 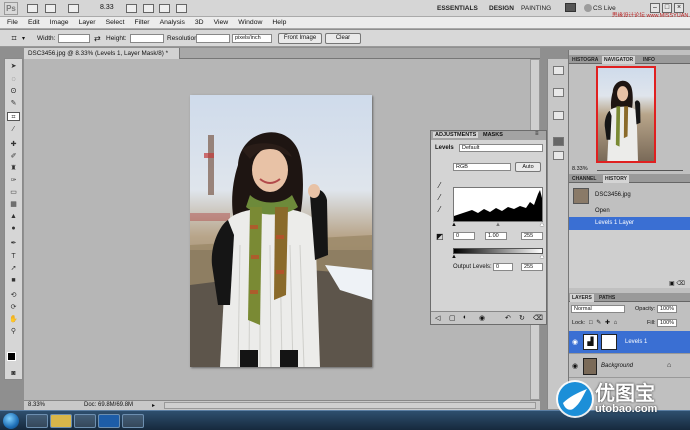 I want to click on workspace-painting: PAINTING, so click(x=536, y=8).